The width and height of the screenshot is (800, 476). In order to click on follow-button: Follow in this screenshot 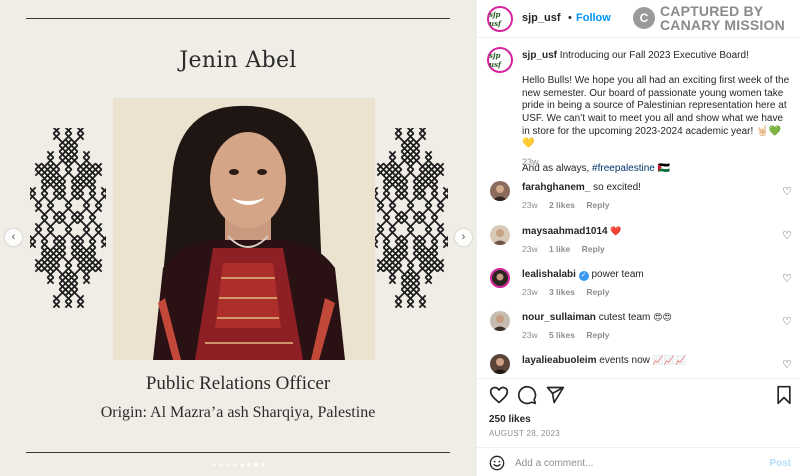, I will do `click(593, 18)`.